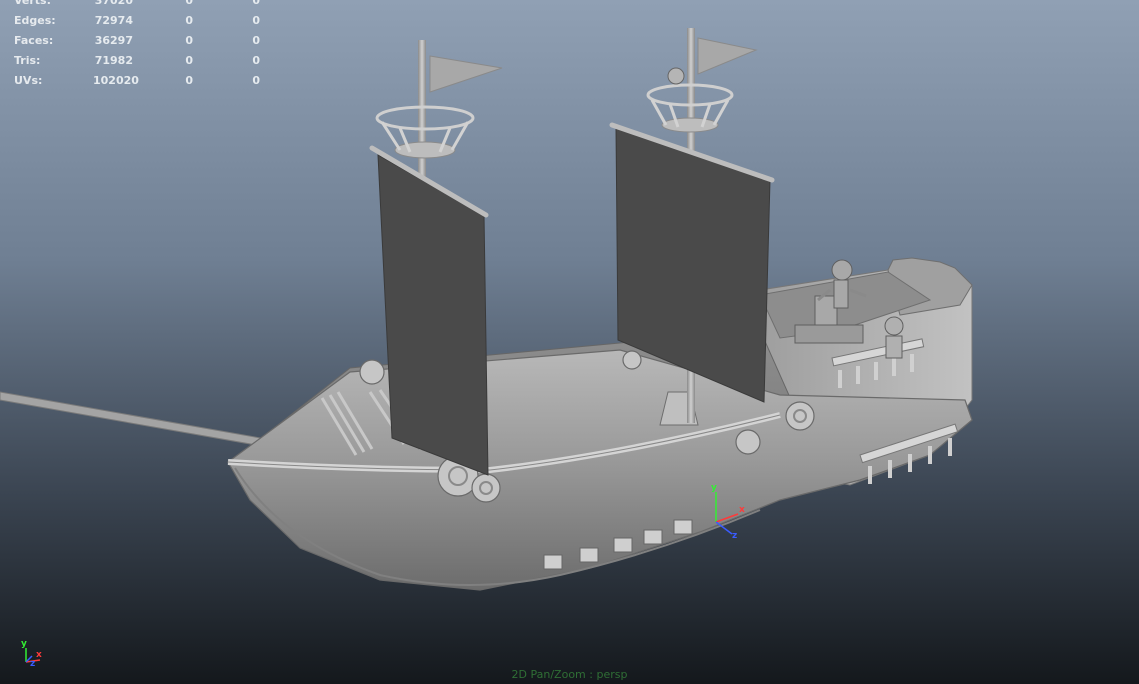  Describe the element at coordinates (734, 536) in the screenshot. I see `manipulator-z-label: z` at that location.